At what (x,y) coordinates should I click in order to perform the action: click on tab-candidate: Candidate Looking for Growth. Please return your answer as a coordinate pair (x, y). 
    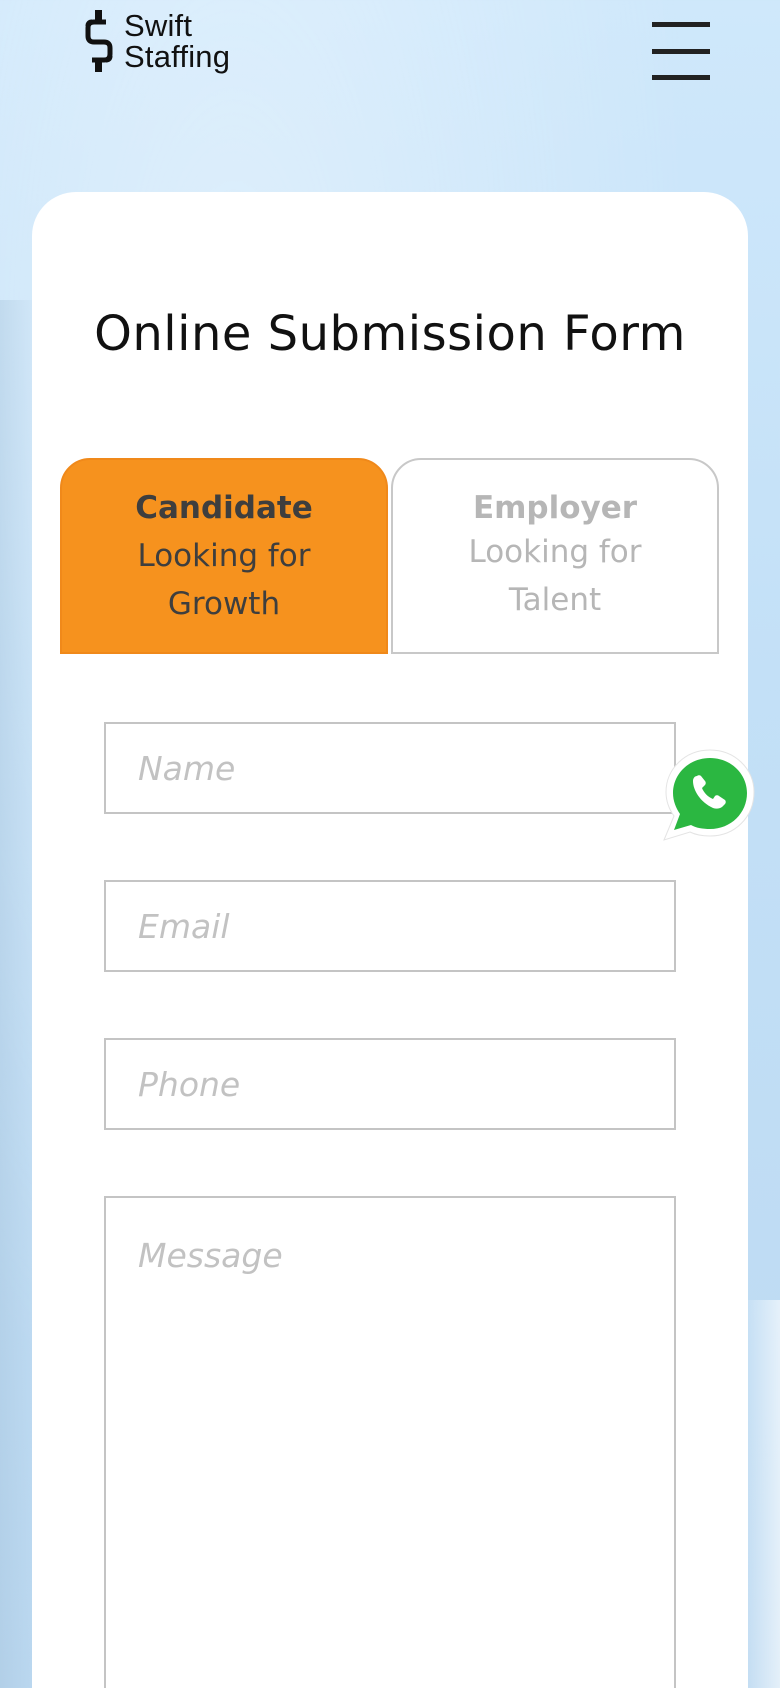
    Looking at the image, I should click on (224, 556).